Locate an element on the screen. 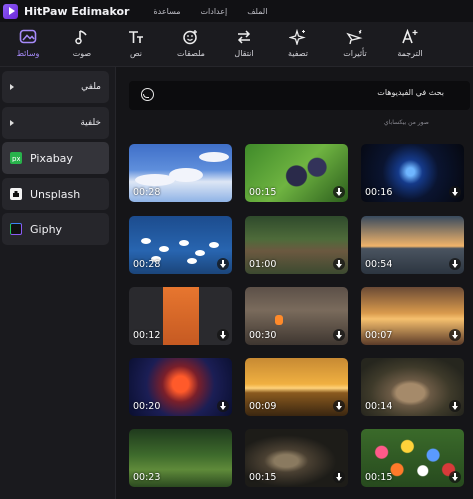 The image size is (473, 499). media-icon is located at coordinates (28, 37).